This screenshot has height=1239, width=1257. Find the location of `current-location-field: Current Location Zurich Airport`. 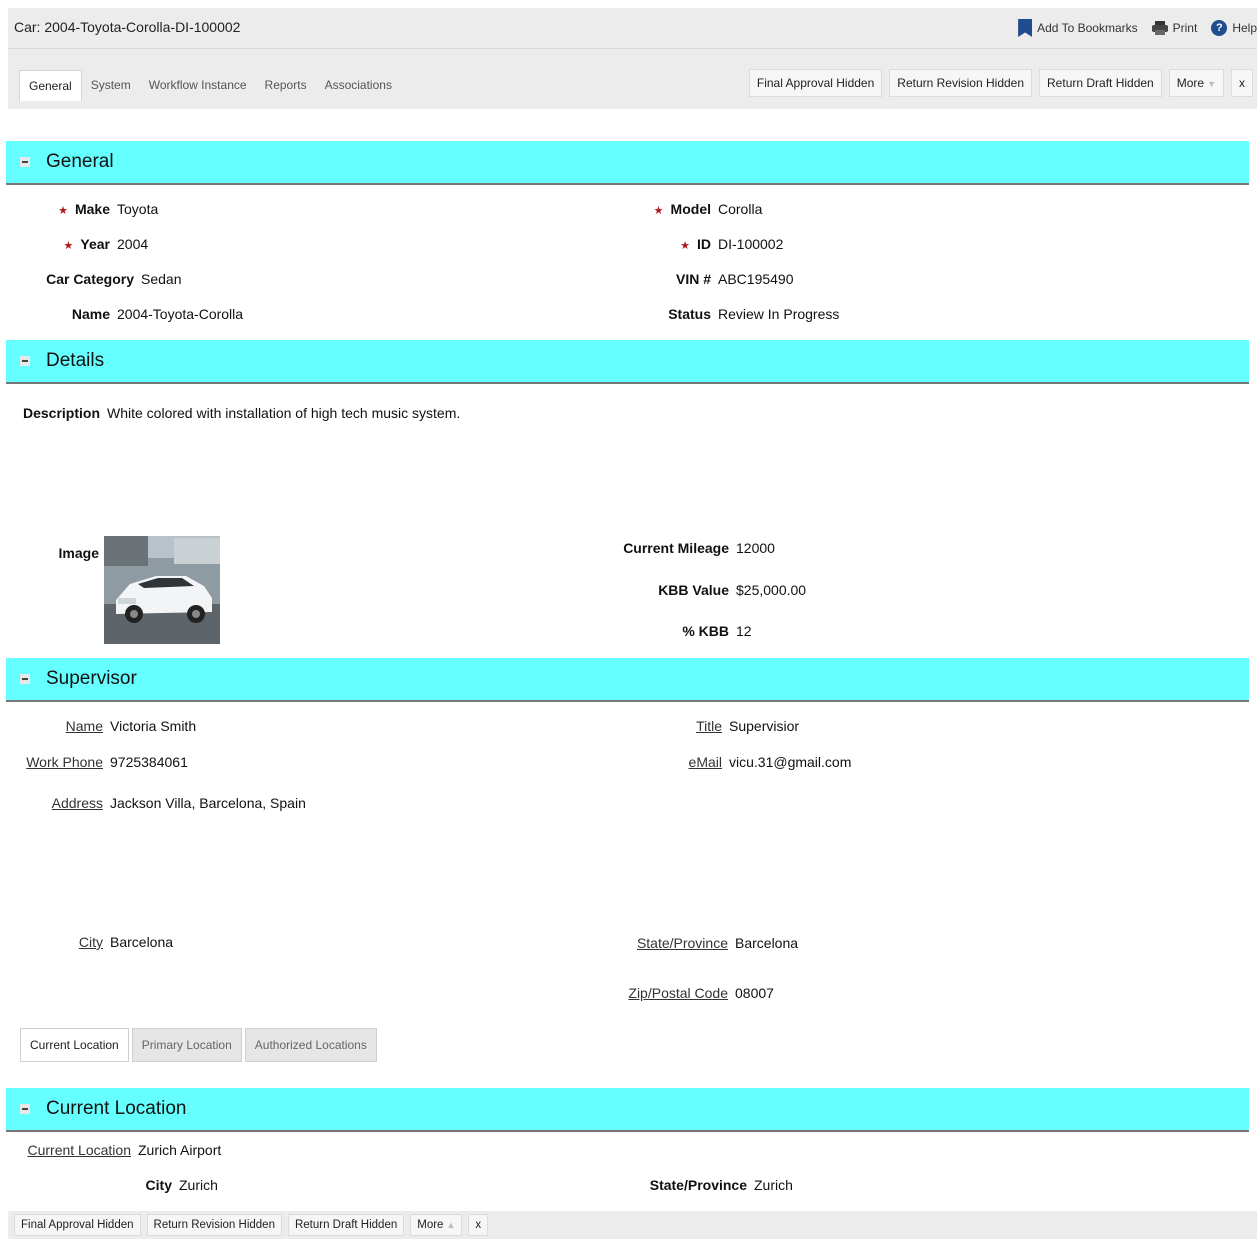

current-location-field: Current Location Zurich Airport is located at coordinates (110, 1150).